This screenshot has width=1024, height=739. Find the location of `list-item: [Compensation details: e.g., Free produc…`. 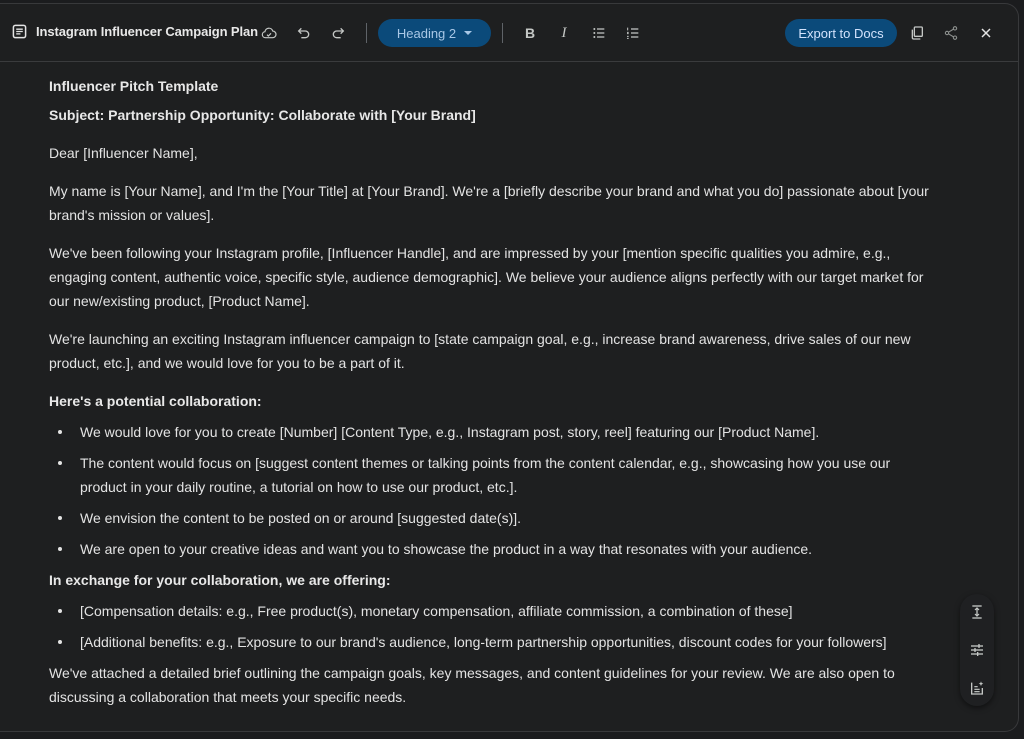

list-item: [Compensation details: e.g., Free produc… is located at coordinates (493, 611).